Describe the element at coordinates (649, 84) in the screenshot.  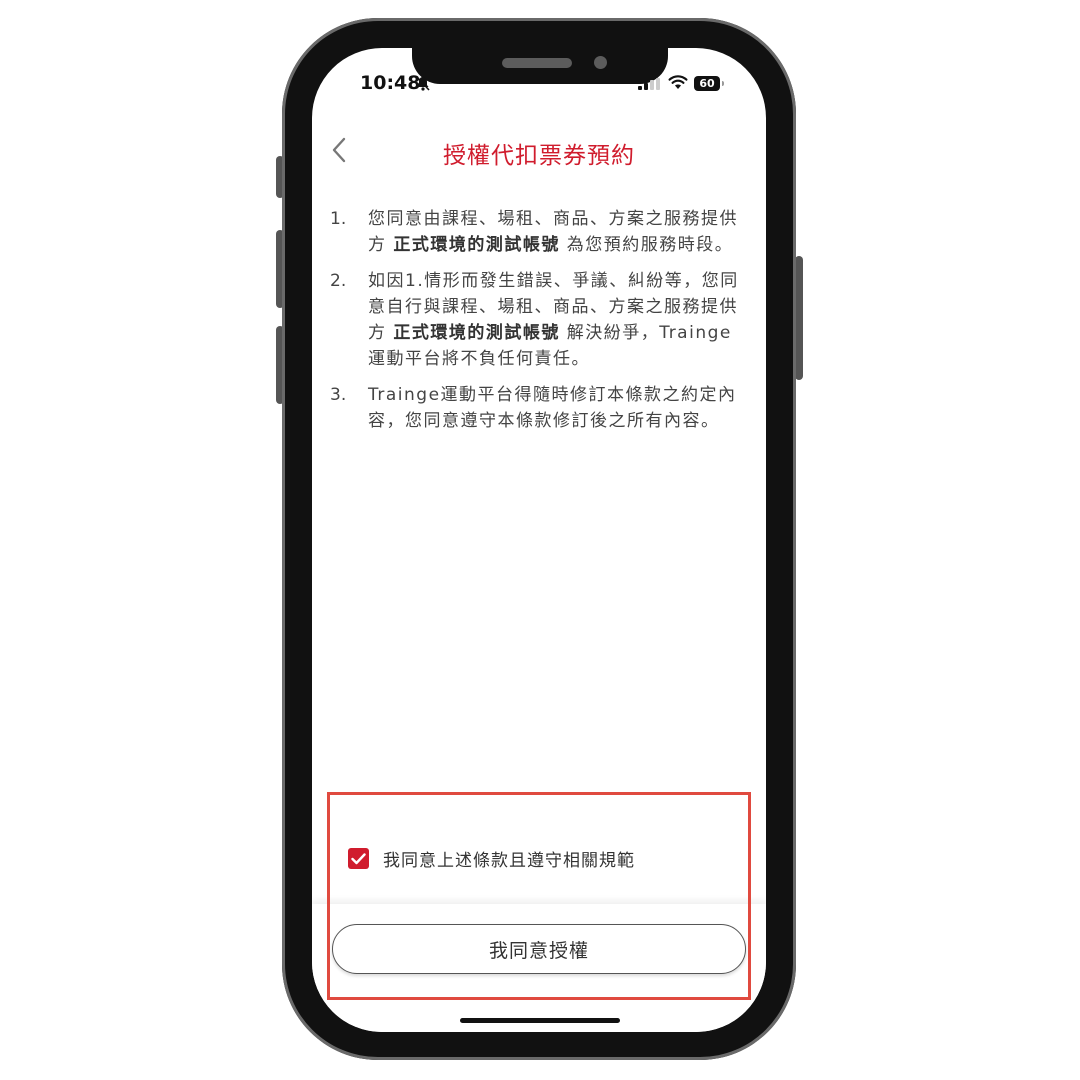
I see `signal-icon` at that location.